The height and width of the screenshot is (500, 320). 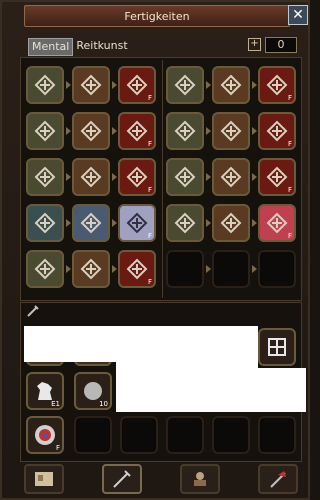 I want to click on bottom-tab-horse, so click(x=200, y=479).